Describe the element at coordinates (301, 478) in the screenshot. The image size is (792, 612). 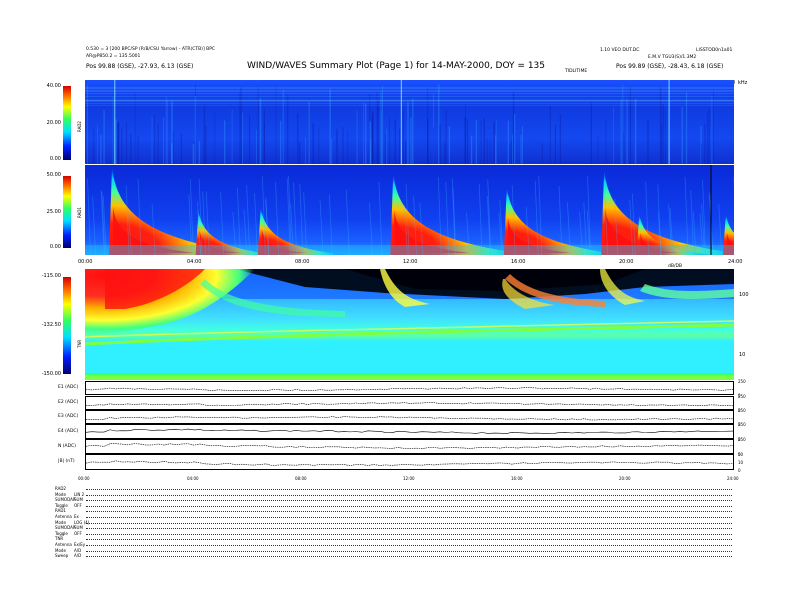
I see `bottom-xtick-2: 08:00` at that location.